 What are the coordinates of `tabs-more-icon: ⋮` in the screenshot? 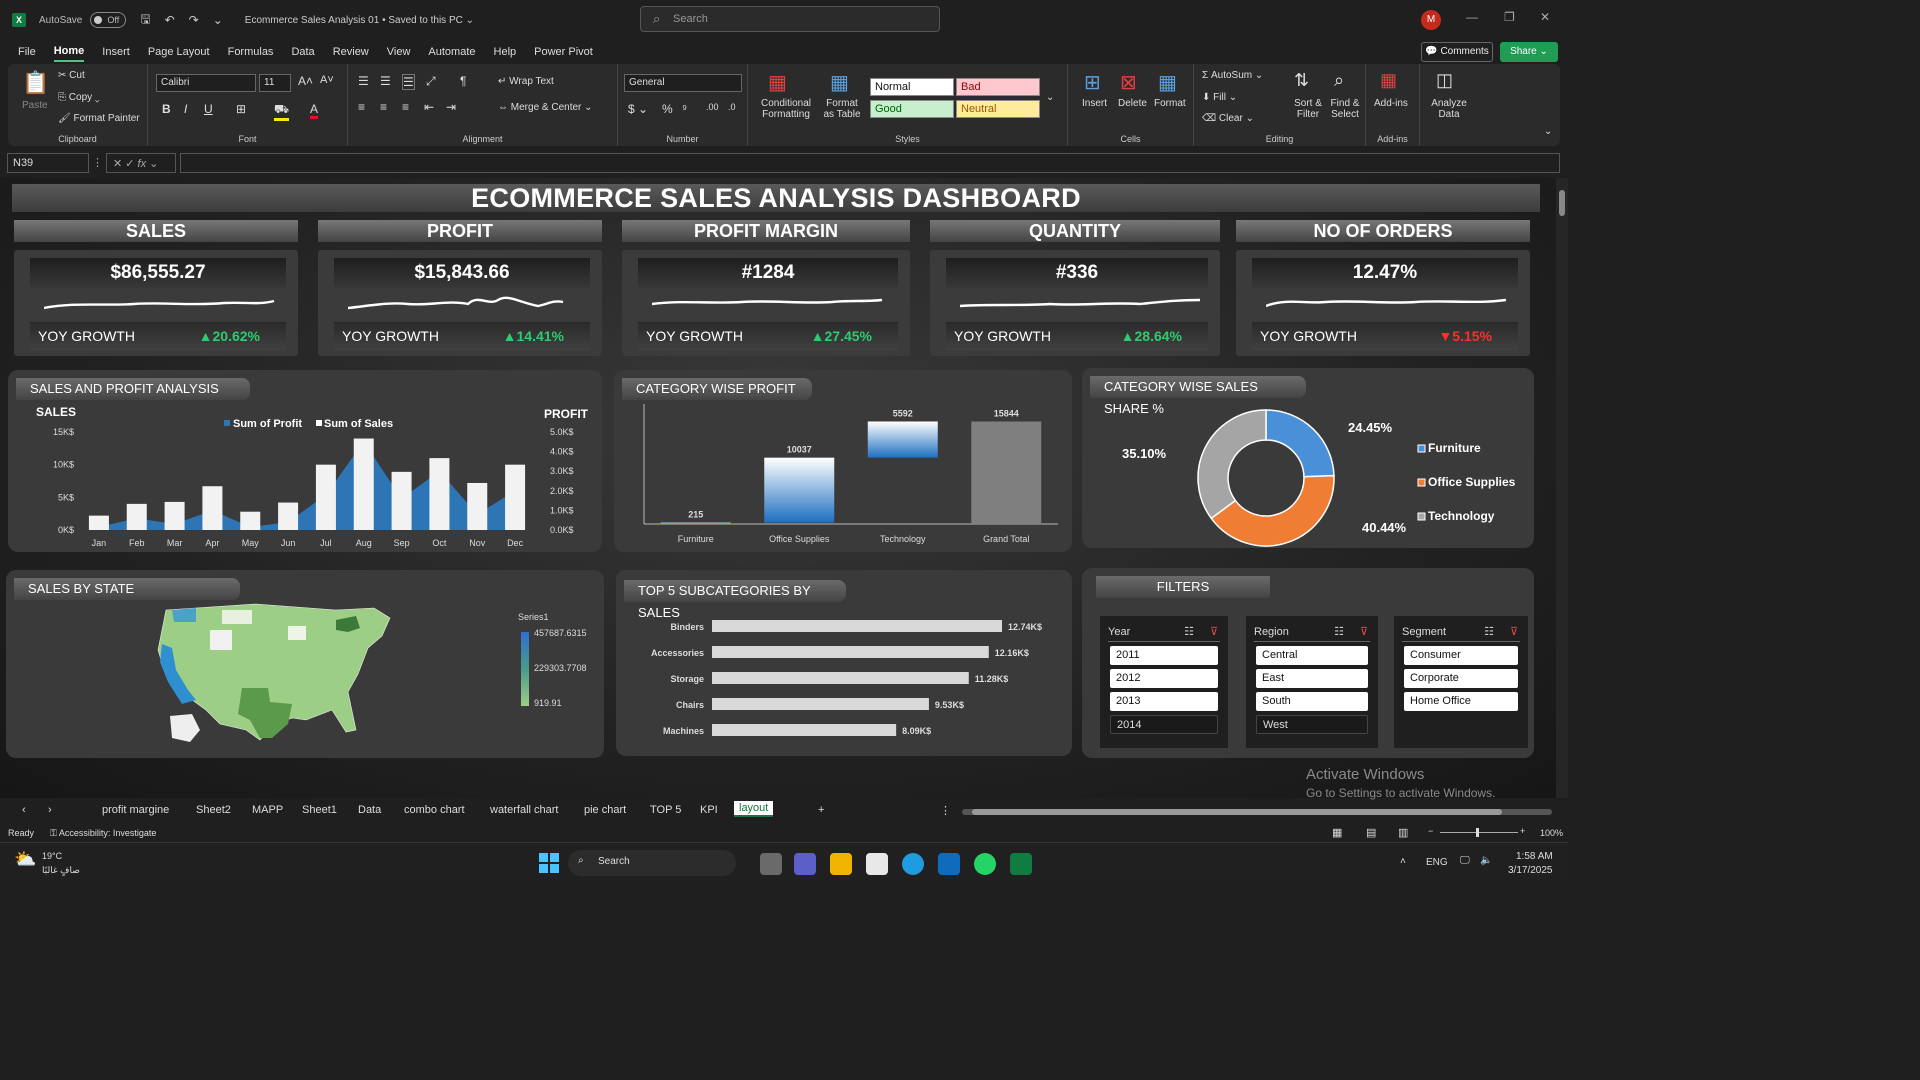 It's located at (945, 810).